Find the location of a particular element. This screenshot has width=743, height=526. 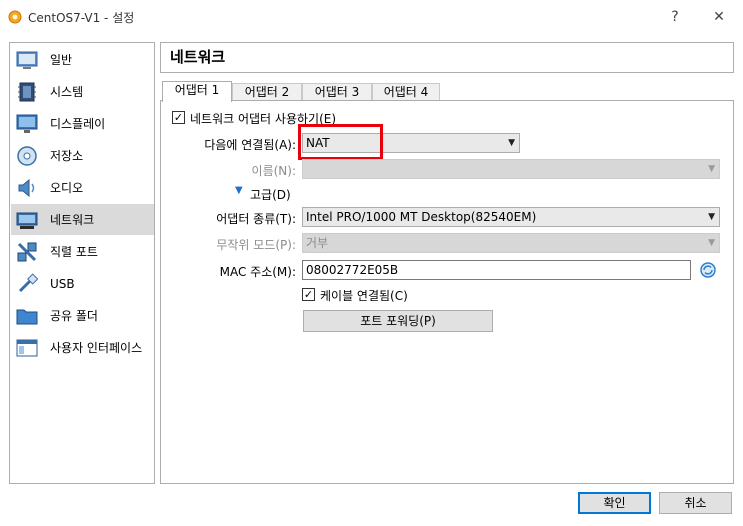

name-select: ▼ is located at coordinates (511, 169).